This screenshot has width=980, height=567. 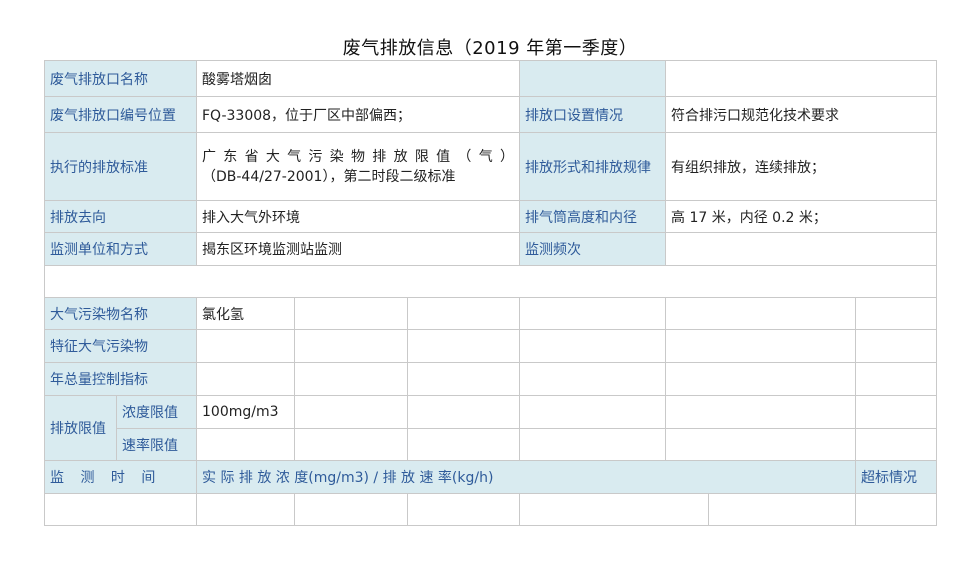 I want to click on monitor-unit-value: 揭东区环境监测站监测, so click(x=358, y=249).